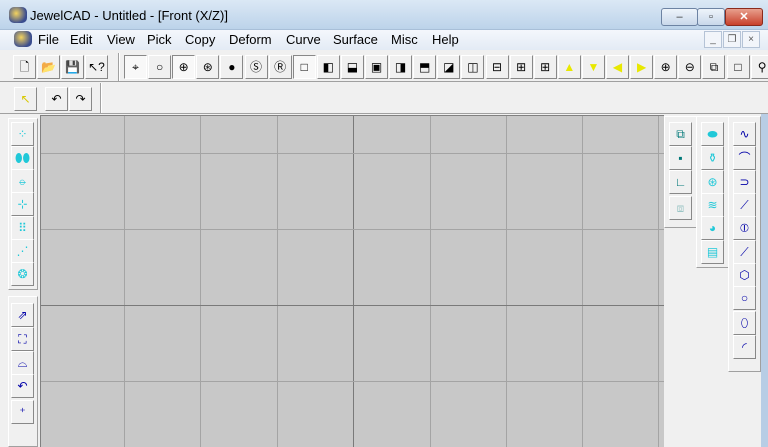 This screenshot has height=447, width=768. What do you see at coordinates (200, 39) in the screenshot?
I see `menu-copy: Copy` at bounding box center [200, 39].